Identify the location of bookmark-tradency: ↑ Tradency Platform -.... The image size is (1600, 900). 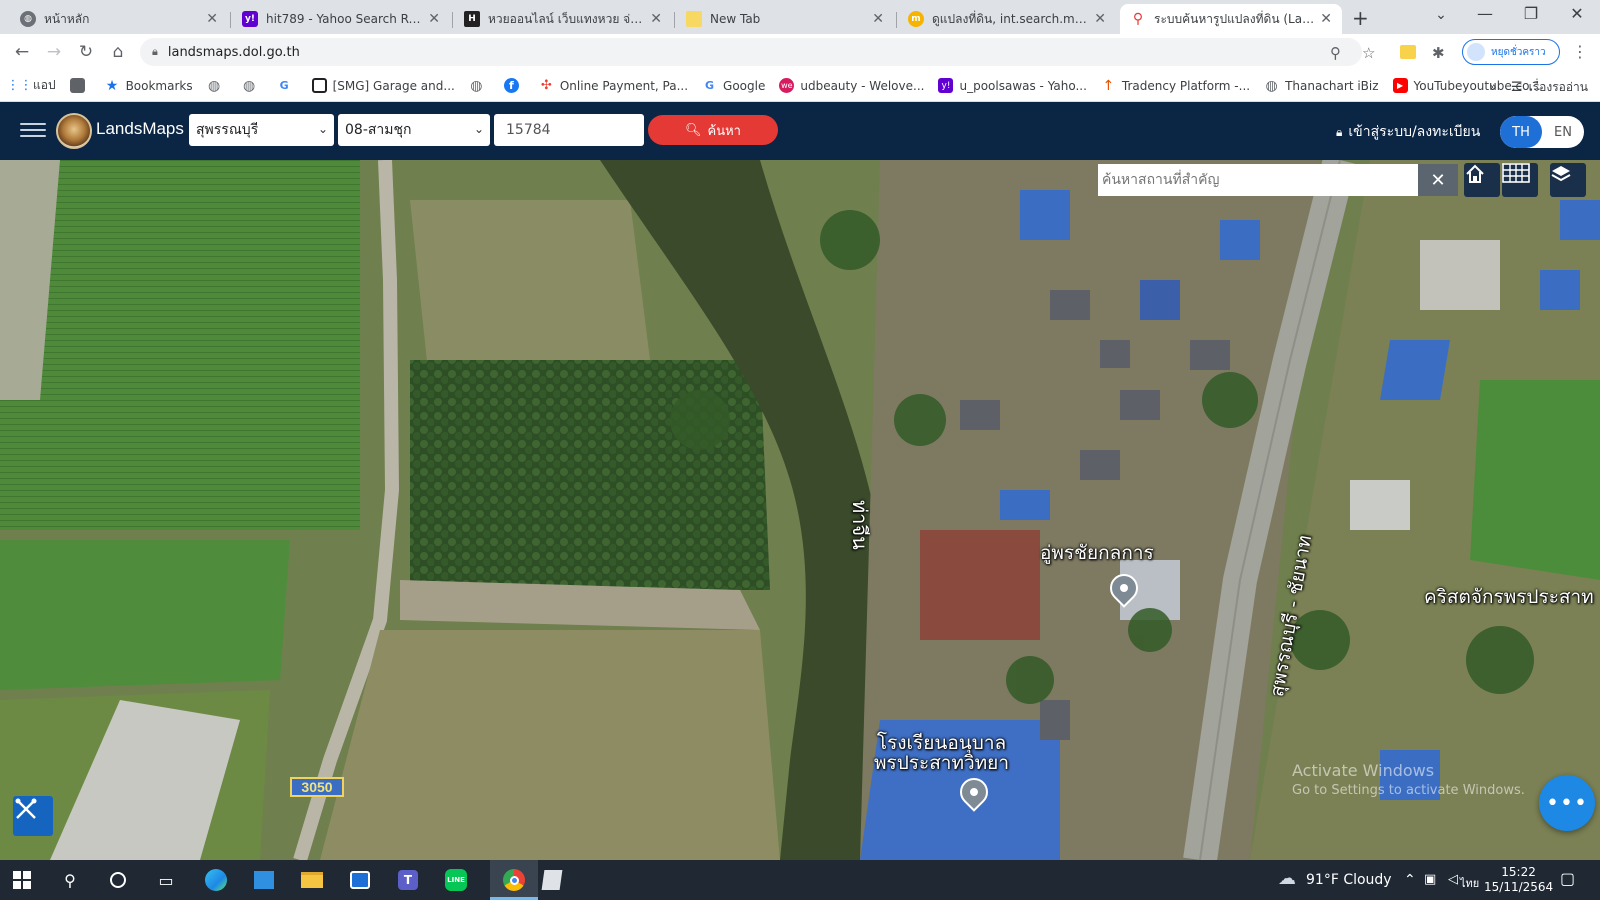
(1176, 85).